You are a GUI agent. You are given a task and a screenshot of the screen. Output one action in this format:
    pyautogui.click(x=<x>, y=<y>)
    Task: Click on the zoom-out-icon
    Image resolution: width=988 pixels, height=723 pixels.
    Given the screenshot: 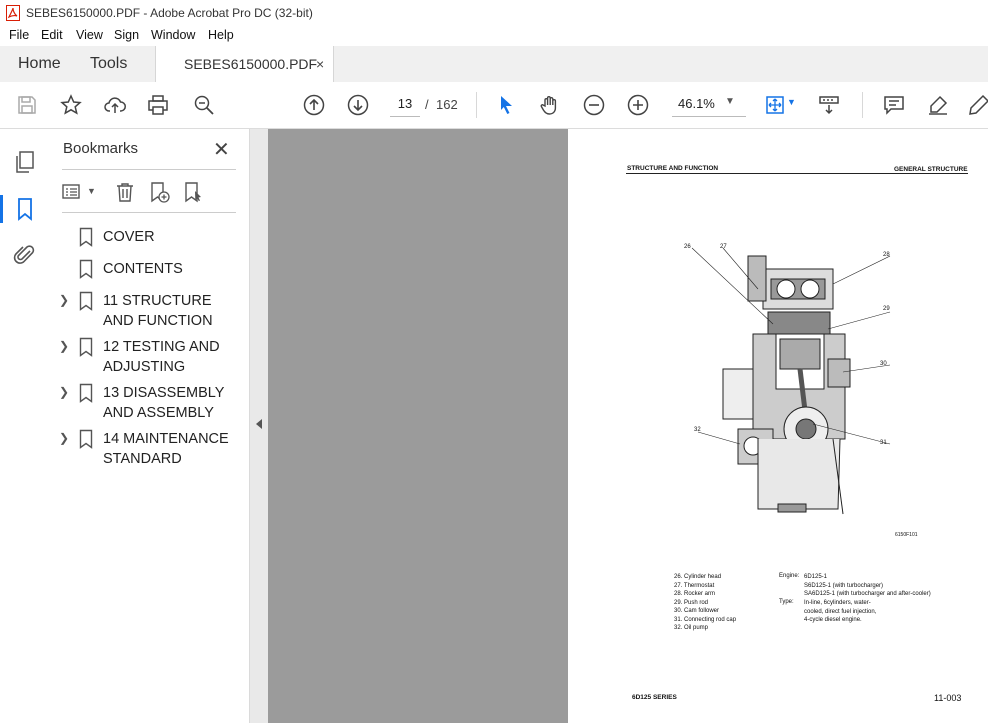 What is the action you would take?
    pyautogui.click(x=594, y=105)
    